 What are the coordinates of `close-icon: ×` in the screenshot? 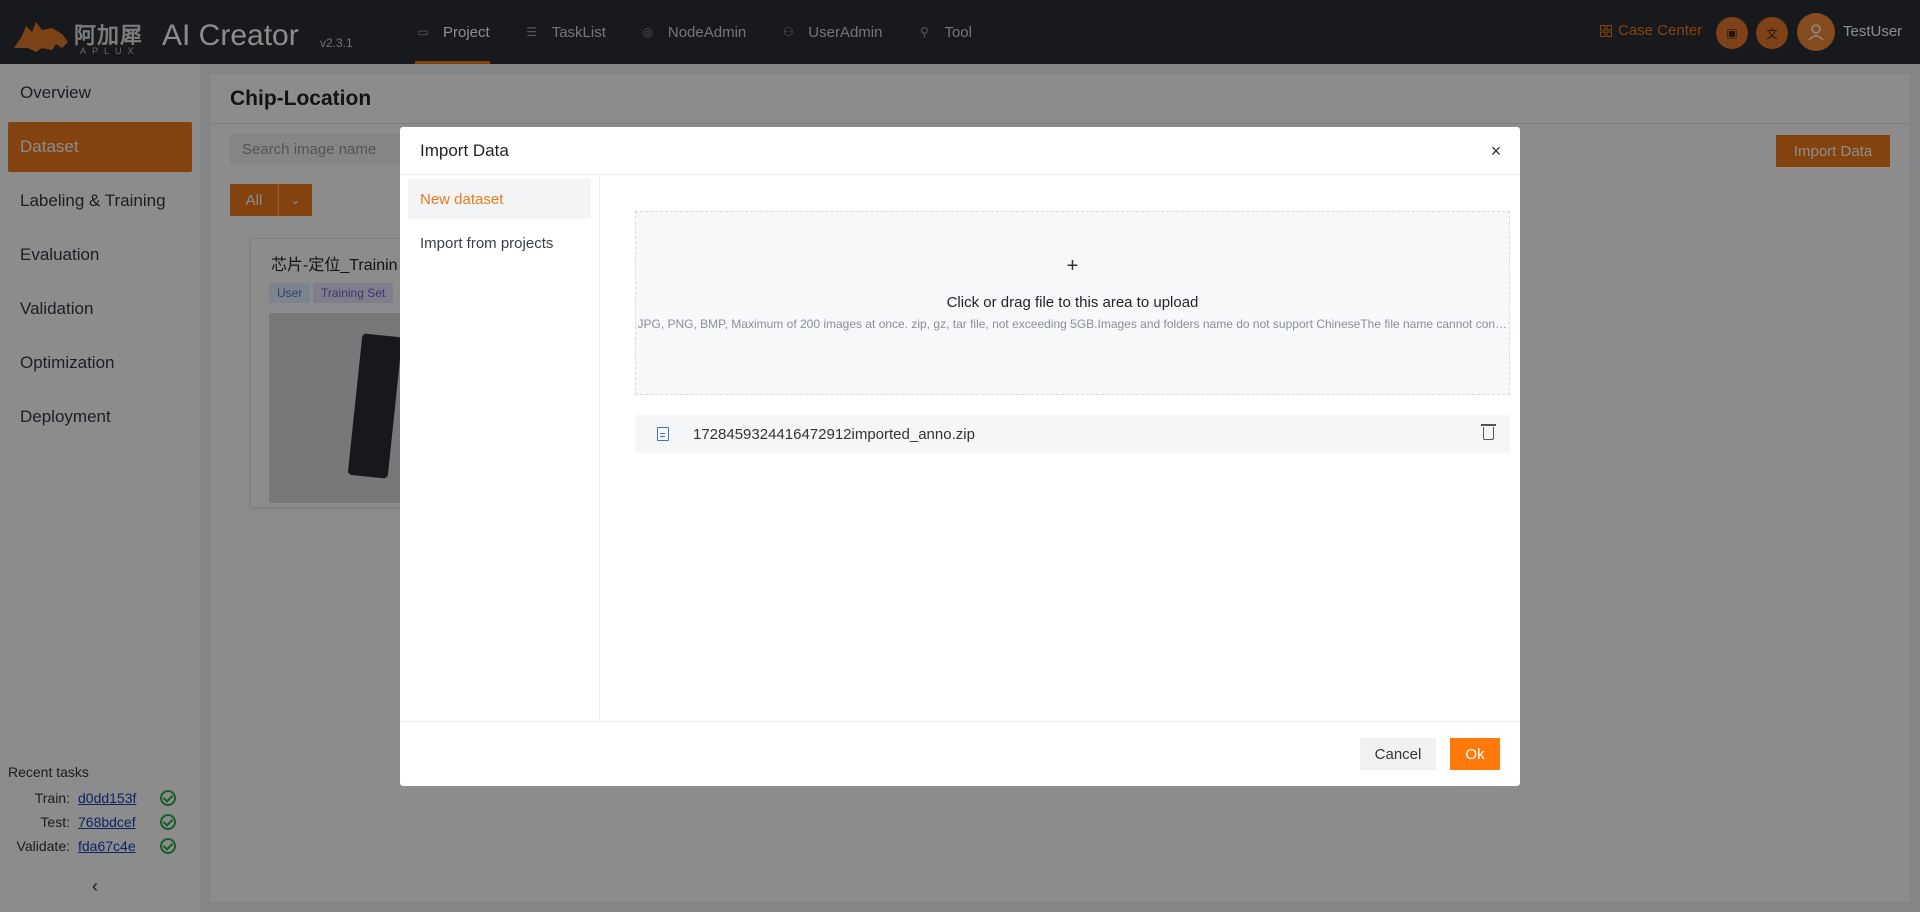 It's located at (1496, 151).